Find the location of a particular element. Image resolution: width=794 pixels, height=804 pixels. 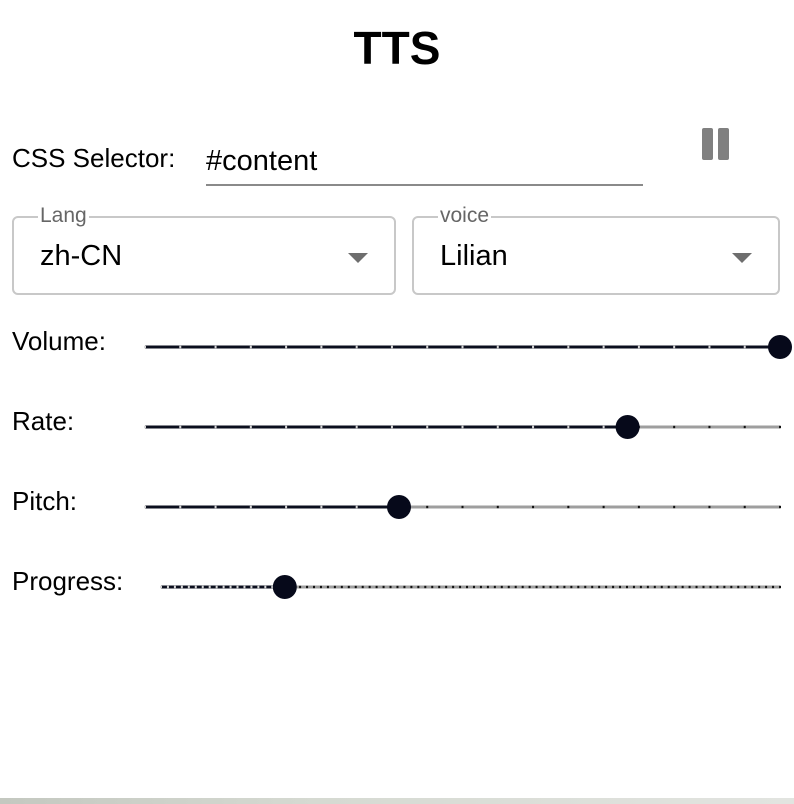

lang-select-value: zh-CN is located at coordinates (81, 256).